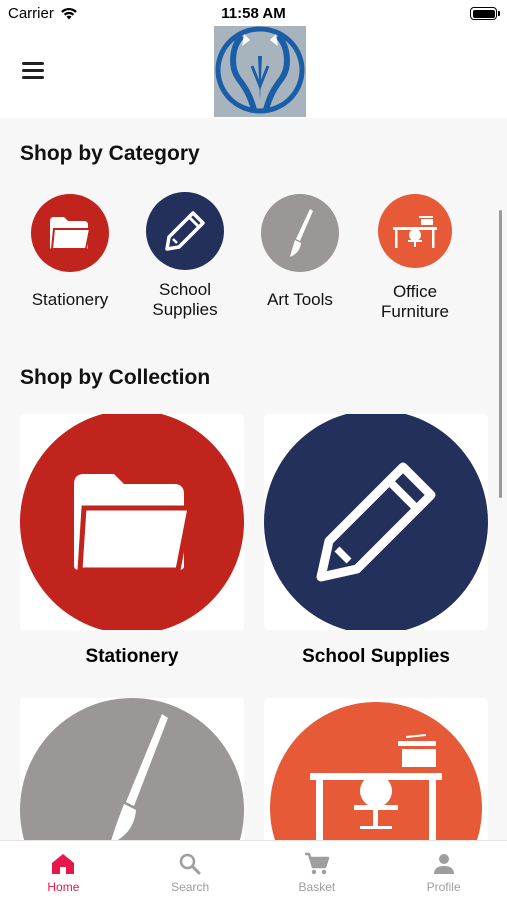  Describe the element at coordinates (485, 13) in the screenshot. I see `battery-icon` at that location.